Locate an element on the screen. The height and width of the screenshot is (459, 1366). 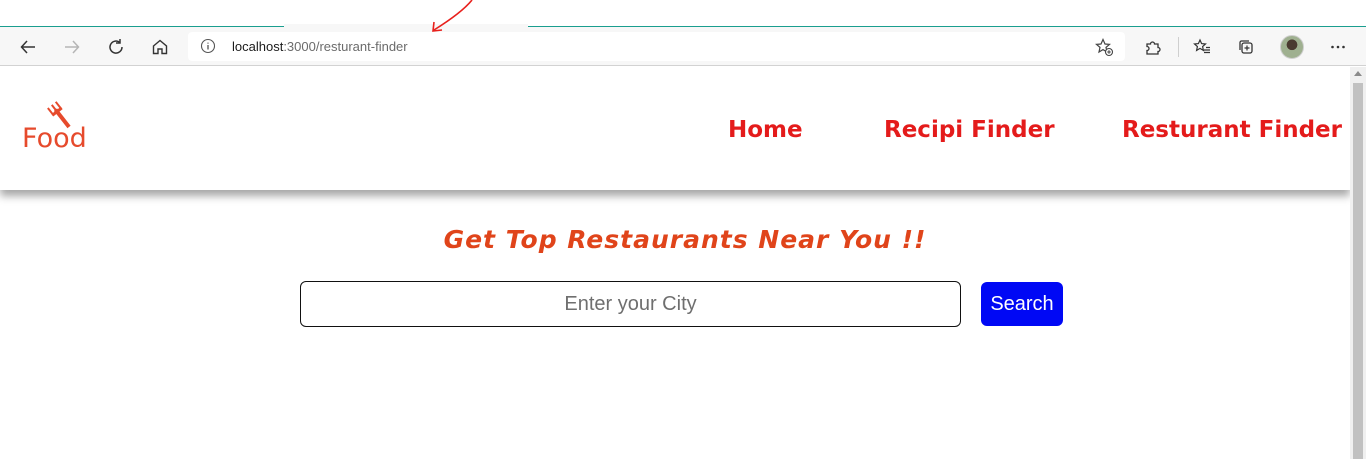
back-button is located at coordinates (28, 47).